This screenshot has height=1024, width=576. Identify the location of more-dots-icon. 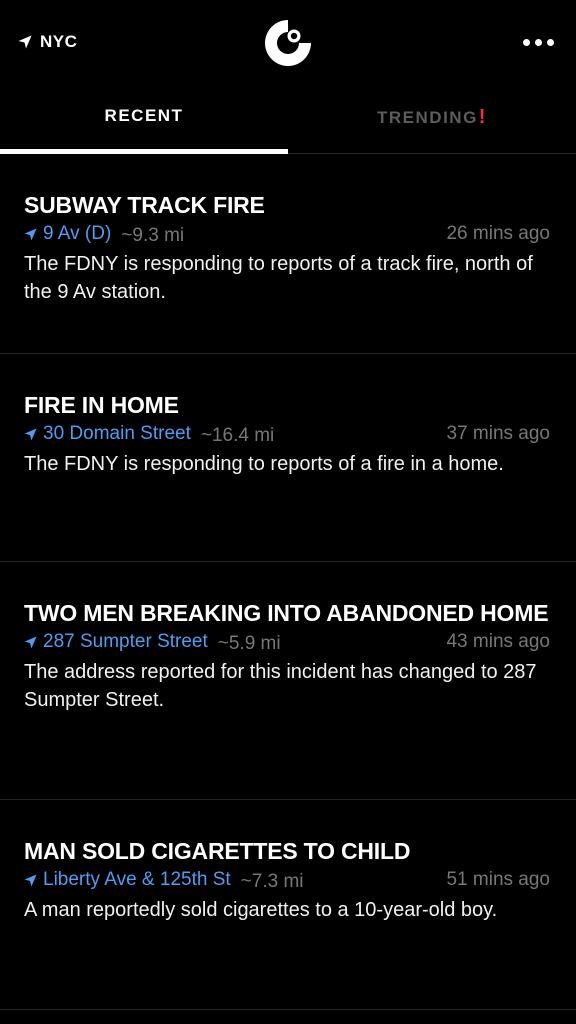
(526, 42).